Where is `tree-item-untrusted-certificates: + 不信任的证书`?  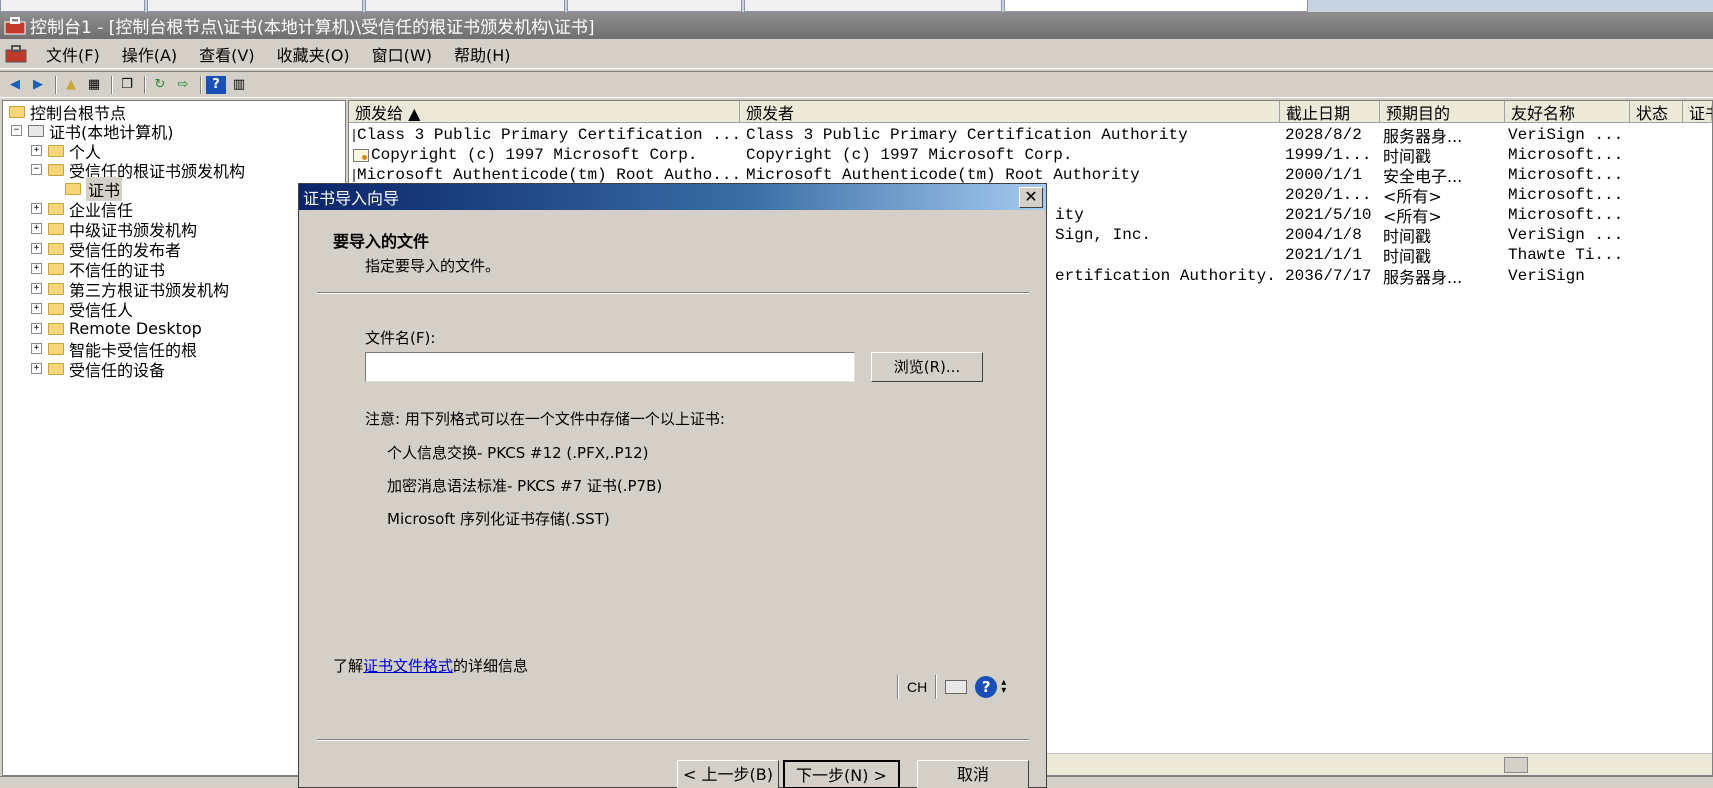
tree-item-untrusted-certificates: + 不信任的证书 is located at coordinates (98, 269).